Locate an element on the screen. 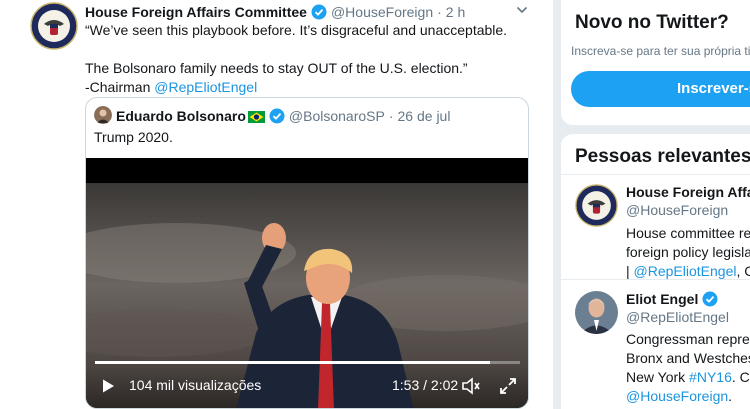 This screenshot has width=750, height=409. tweet-text-prefix: -Chairman is located at coordinates (120, 87).